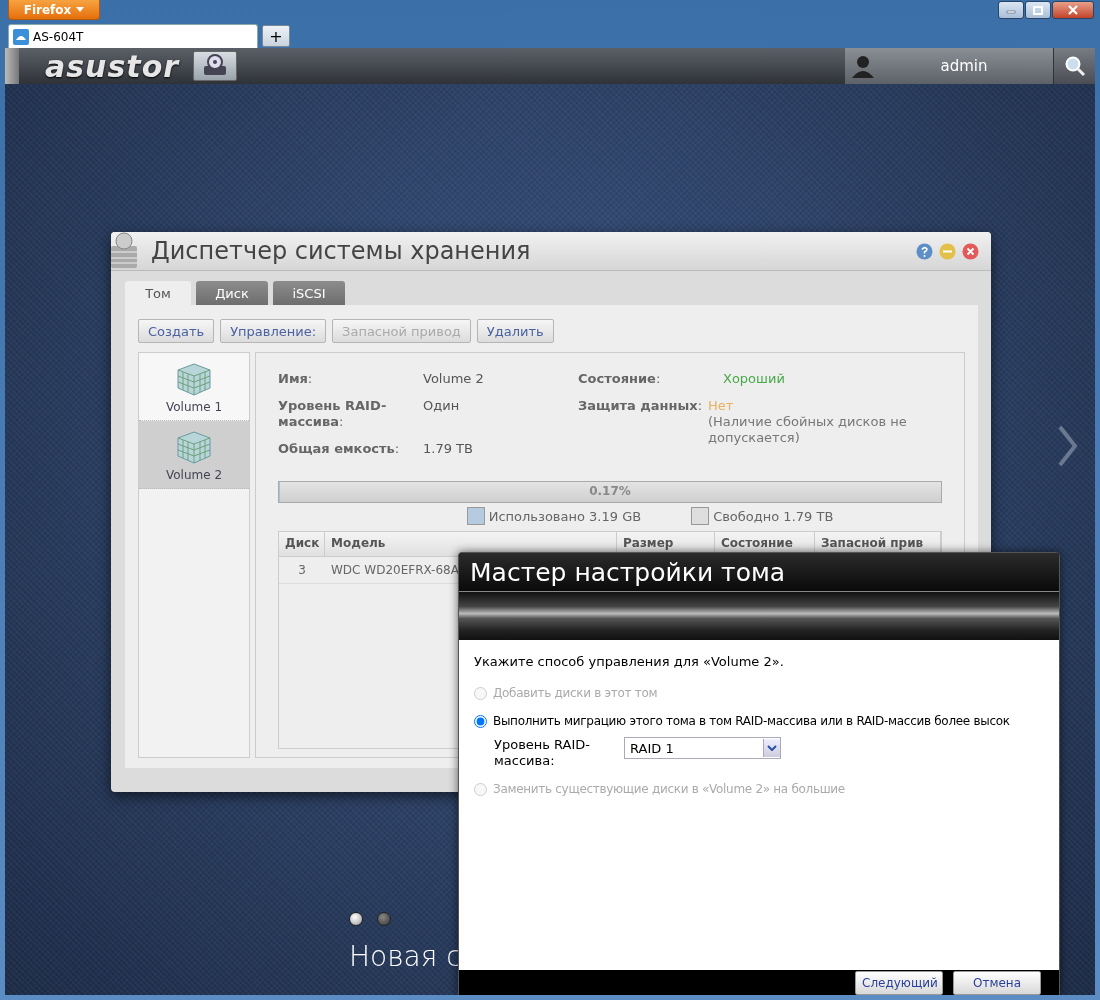 This screenshot has height=1000, width=1100. I want to click on field-value: Один, so click(441, 406).